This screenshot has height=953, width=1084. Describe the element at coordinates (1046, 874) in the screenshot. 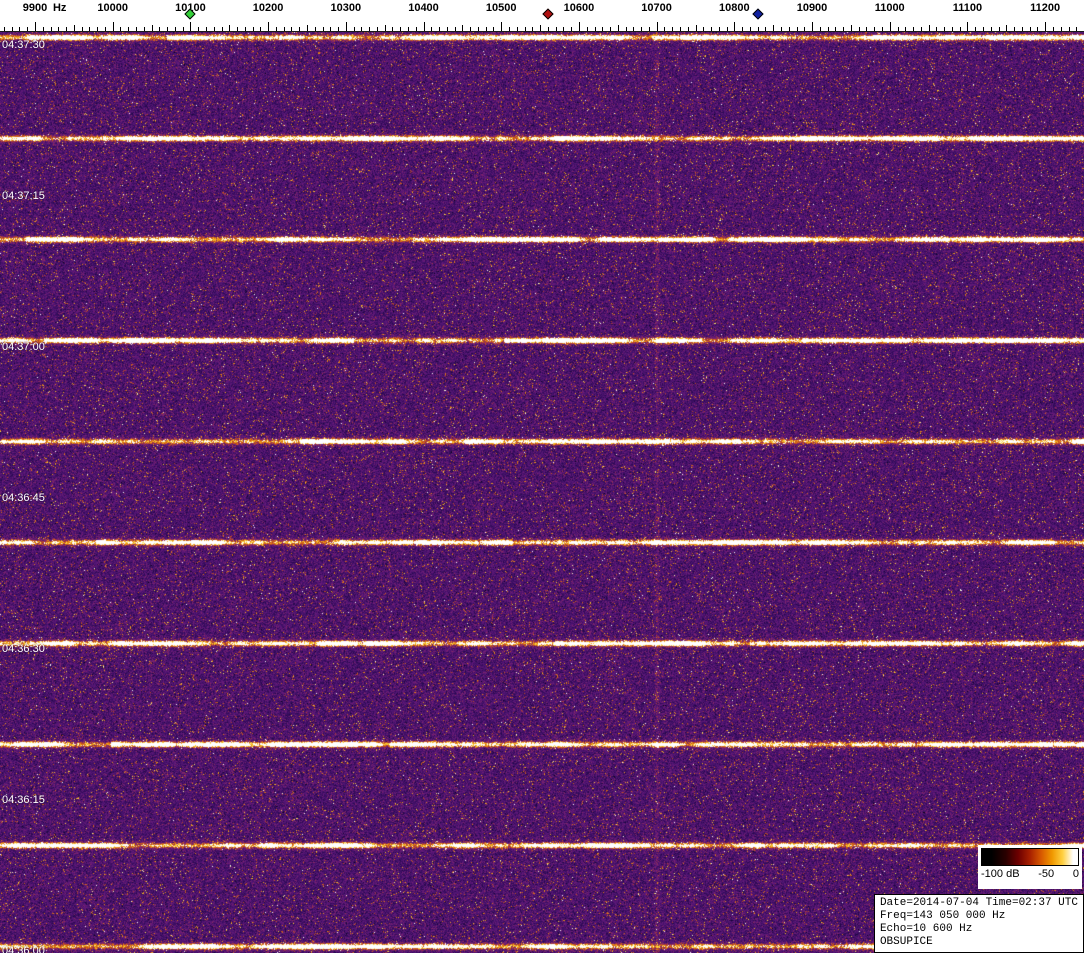

I see `colorbar-label-mid: -50` at that location.